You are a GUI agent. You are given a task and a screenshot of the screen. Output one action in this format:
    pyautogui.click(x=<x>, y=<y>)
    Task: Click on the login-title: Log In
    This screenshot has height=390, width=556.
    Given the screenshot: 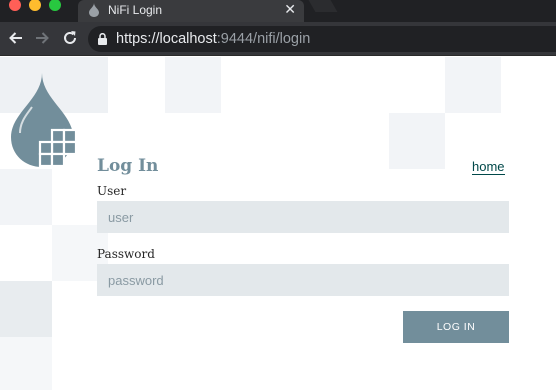 What is the action you would take?
    pyautogui.click(x=128, y=166)
    